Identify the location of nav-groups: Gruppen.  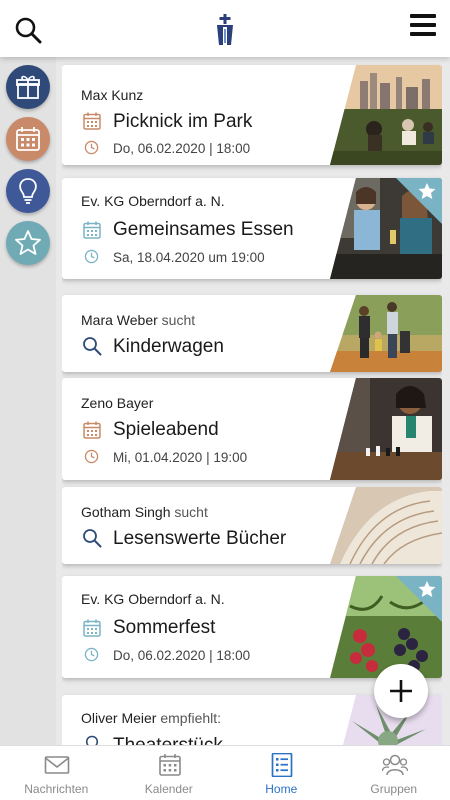
(394, 773).